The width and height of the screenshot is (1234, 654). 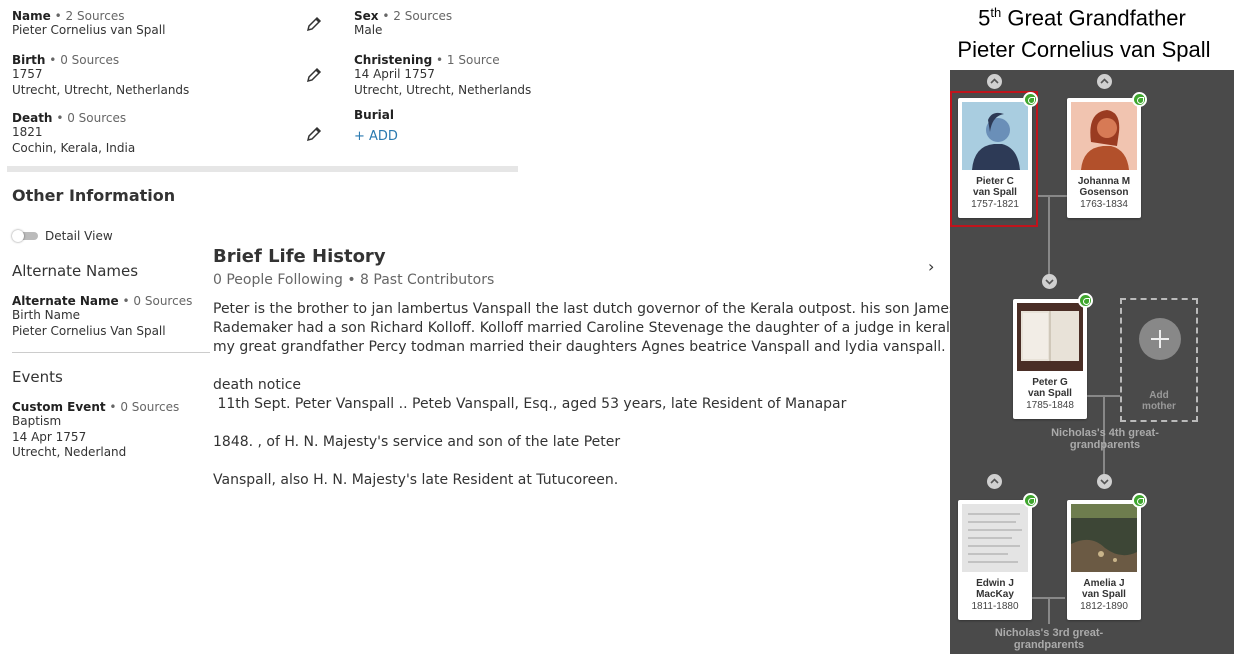 I want to click on christening-sources: 1 Source, so click(x=473, y=60).